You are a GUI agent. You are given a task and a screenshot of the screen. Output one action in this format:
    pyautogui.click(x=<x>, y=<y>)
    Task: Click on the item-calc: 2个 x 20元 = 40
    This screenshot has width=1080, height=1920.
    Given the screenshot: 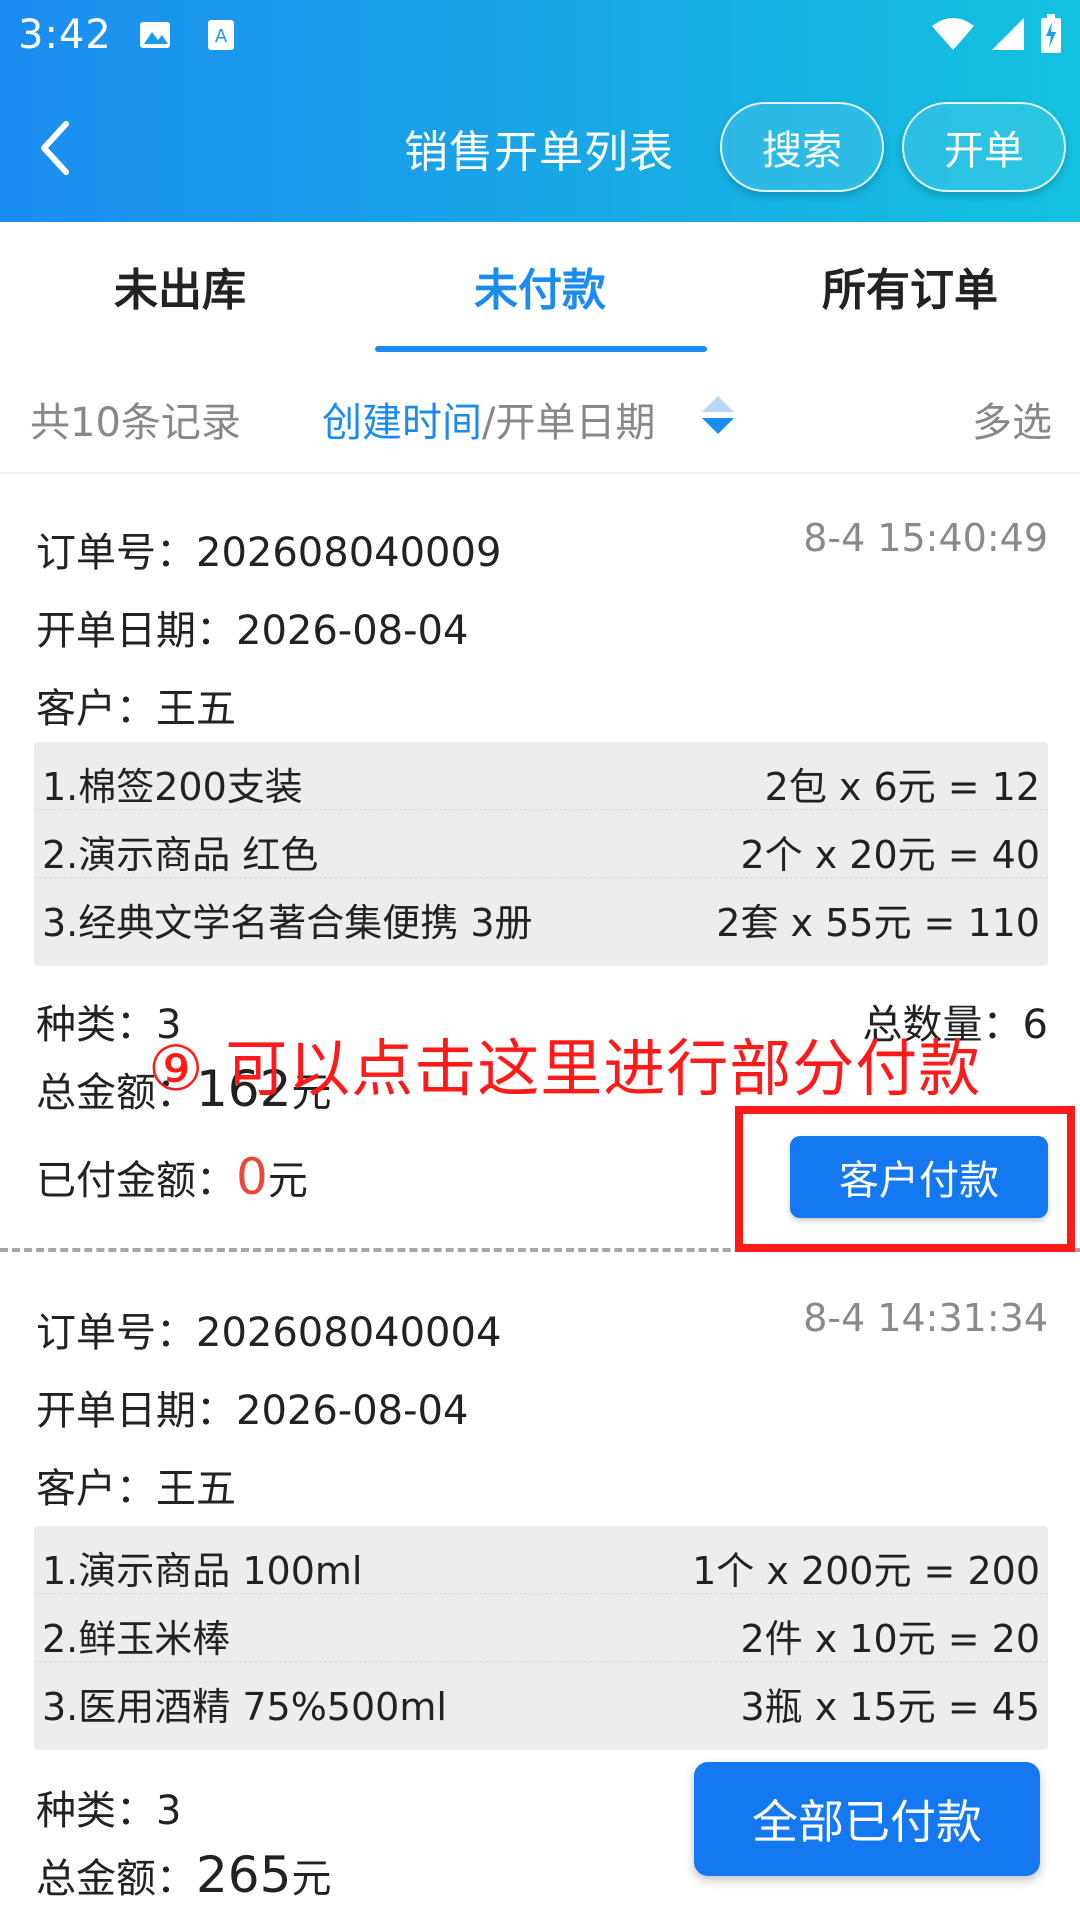 What is the action you would take?
    pyautogui.click(x=890, y=855)
    